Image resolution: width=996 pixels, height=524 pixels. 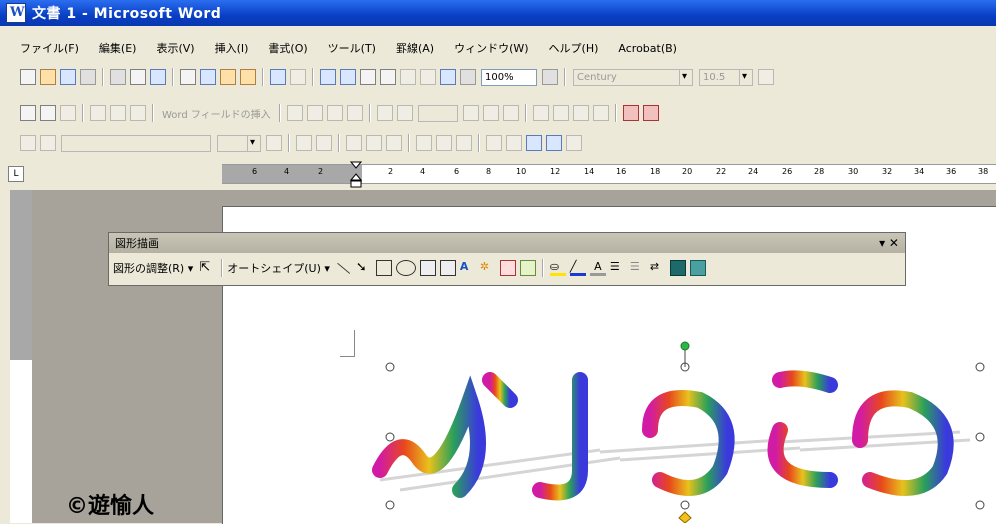 I want to click on menu-insert: 挿入(I), so click(x=232, y=48).